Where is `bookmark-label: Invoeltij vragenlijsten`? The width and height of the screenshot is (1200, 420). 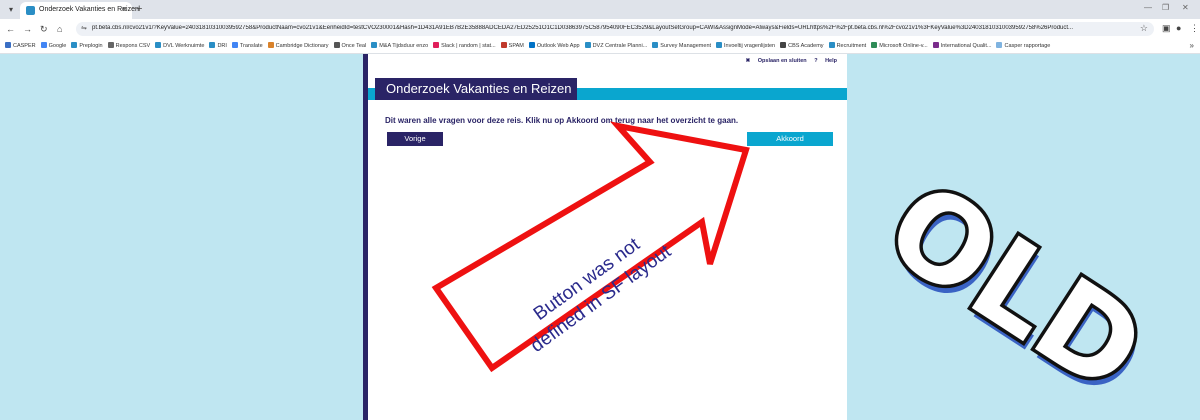
bookmark-label: Invoeltij vragenlijsten is located at coordinates (750, 46).